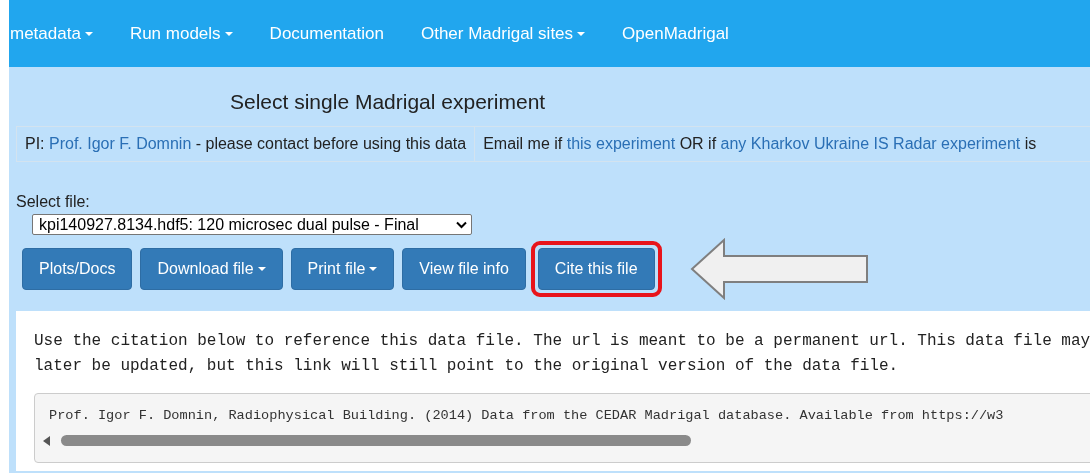 The width and height of the screenshot is (1090, 473). I want to click on info-text: is, so click(1030, 144).